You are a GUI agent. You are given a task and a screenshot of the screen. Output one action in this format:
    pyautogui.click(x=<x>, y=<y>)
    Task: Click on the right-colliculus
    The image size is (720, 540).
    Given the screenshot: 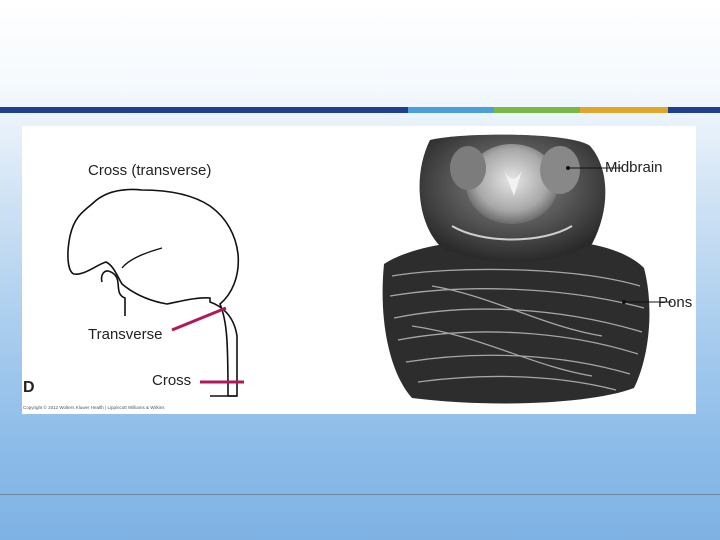 What is the action you would take?
    pyautogui.click(x=560, y=170)
    